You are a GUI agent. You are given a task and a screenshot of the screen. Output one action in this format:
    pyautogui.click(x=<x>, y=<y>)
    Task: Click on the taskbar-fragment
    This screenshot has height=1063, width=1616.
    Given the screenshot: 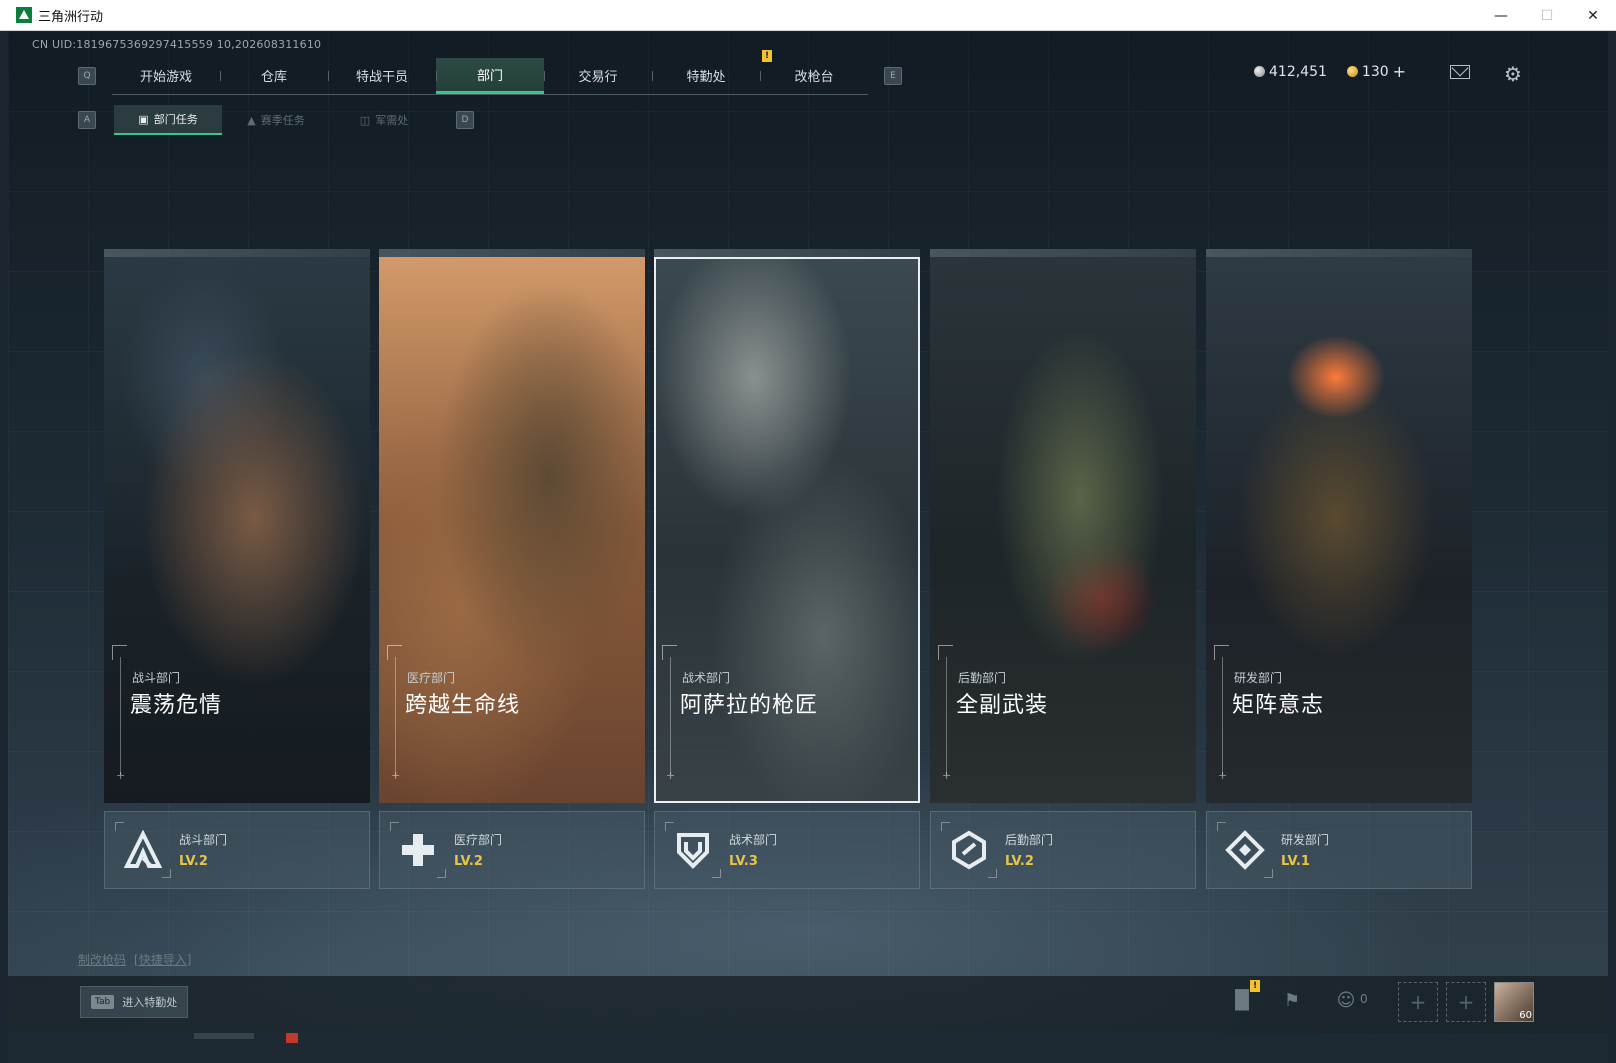 What is the action you would take?
    pyautogui.click(x=808, y=1048)
    